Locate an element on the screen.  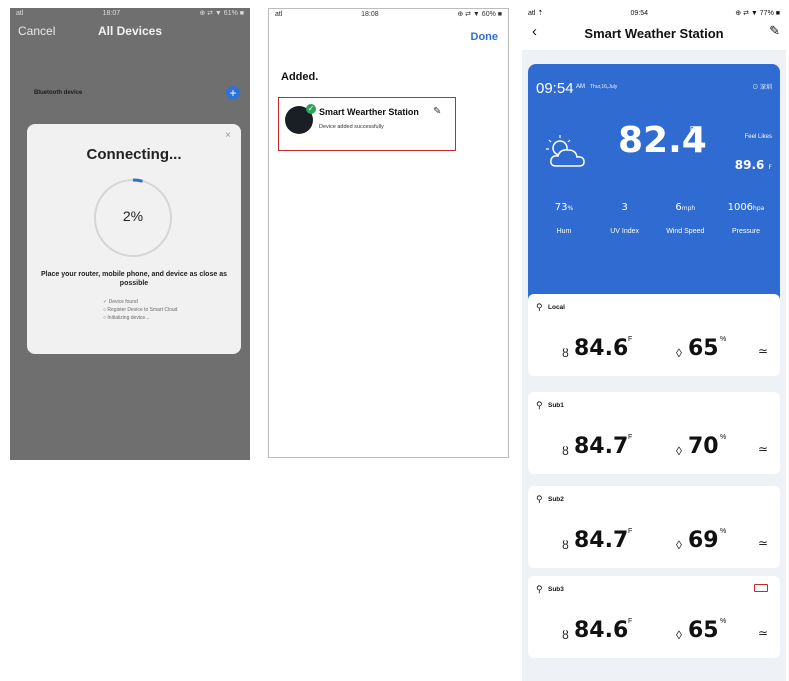
status-icons: ⊕ ⇄ ▼ 61% ■ is located at coordinates (221, 13).